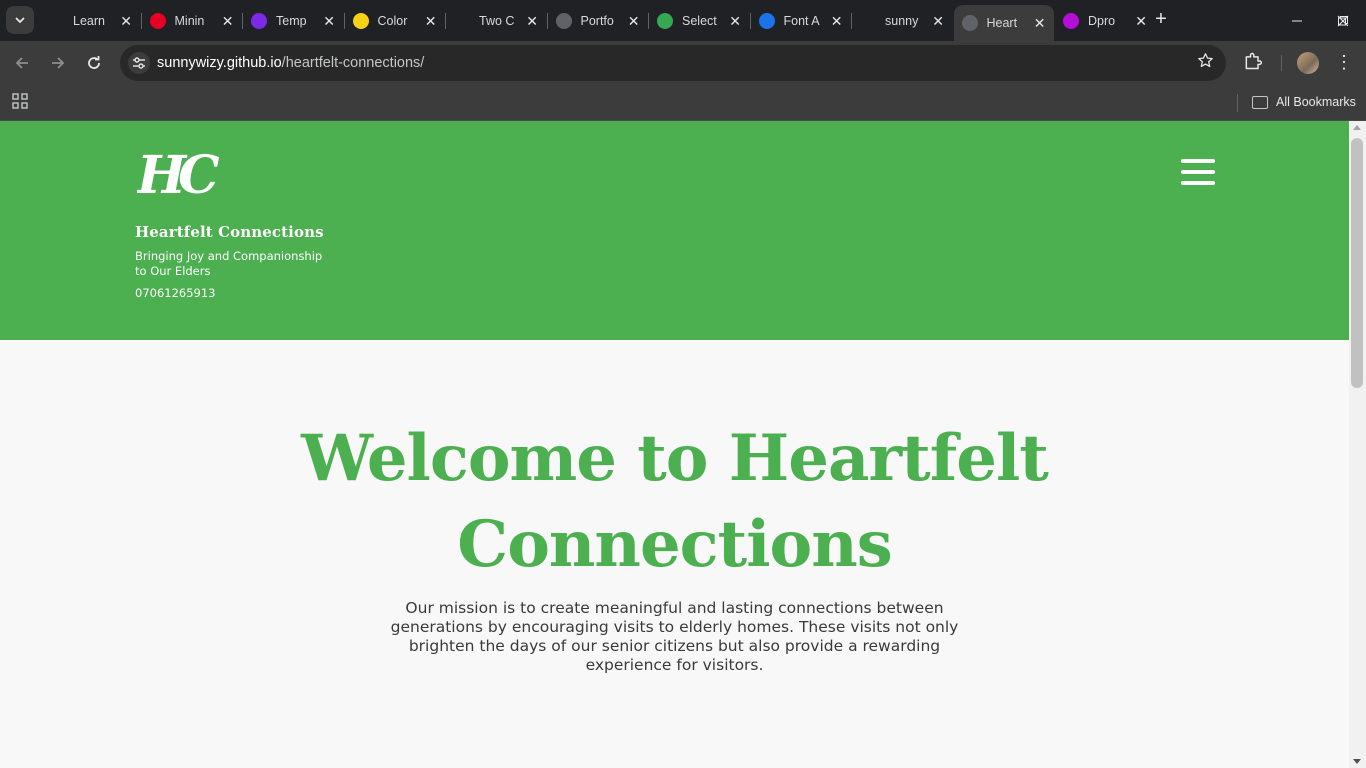 The width and height of the screenshot is (1366, 768). I want to click on folder-icon, so click(1260, 102).